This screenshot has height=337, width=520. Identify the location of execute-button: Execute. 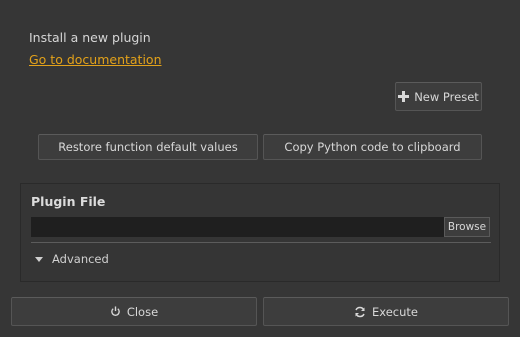
(386, 311).